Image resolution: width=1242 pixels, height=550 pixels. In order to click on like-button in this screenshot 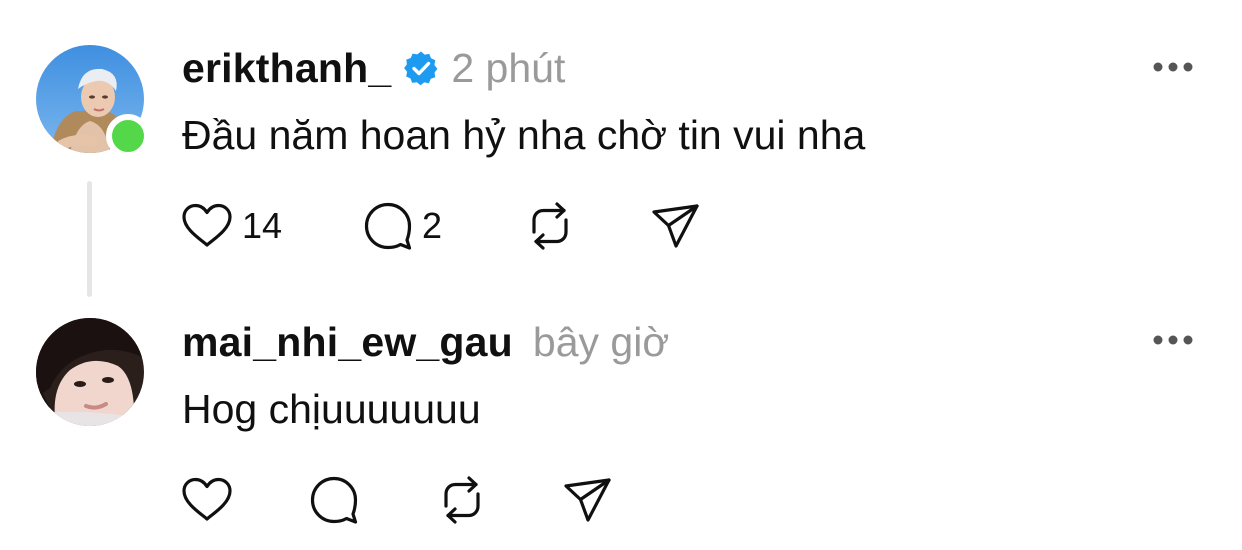, I will do `click(211, 500)`.